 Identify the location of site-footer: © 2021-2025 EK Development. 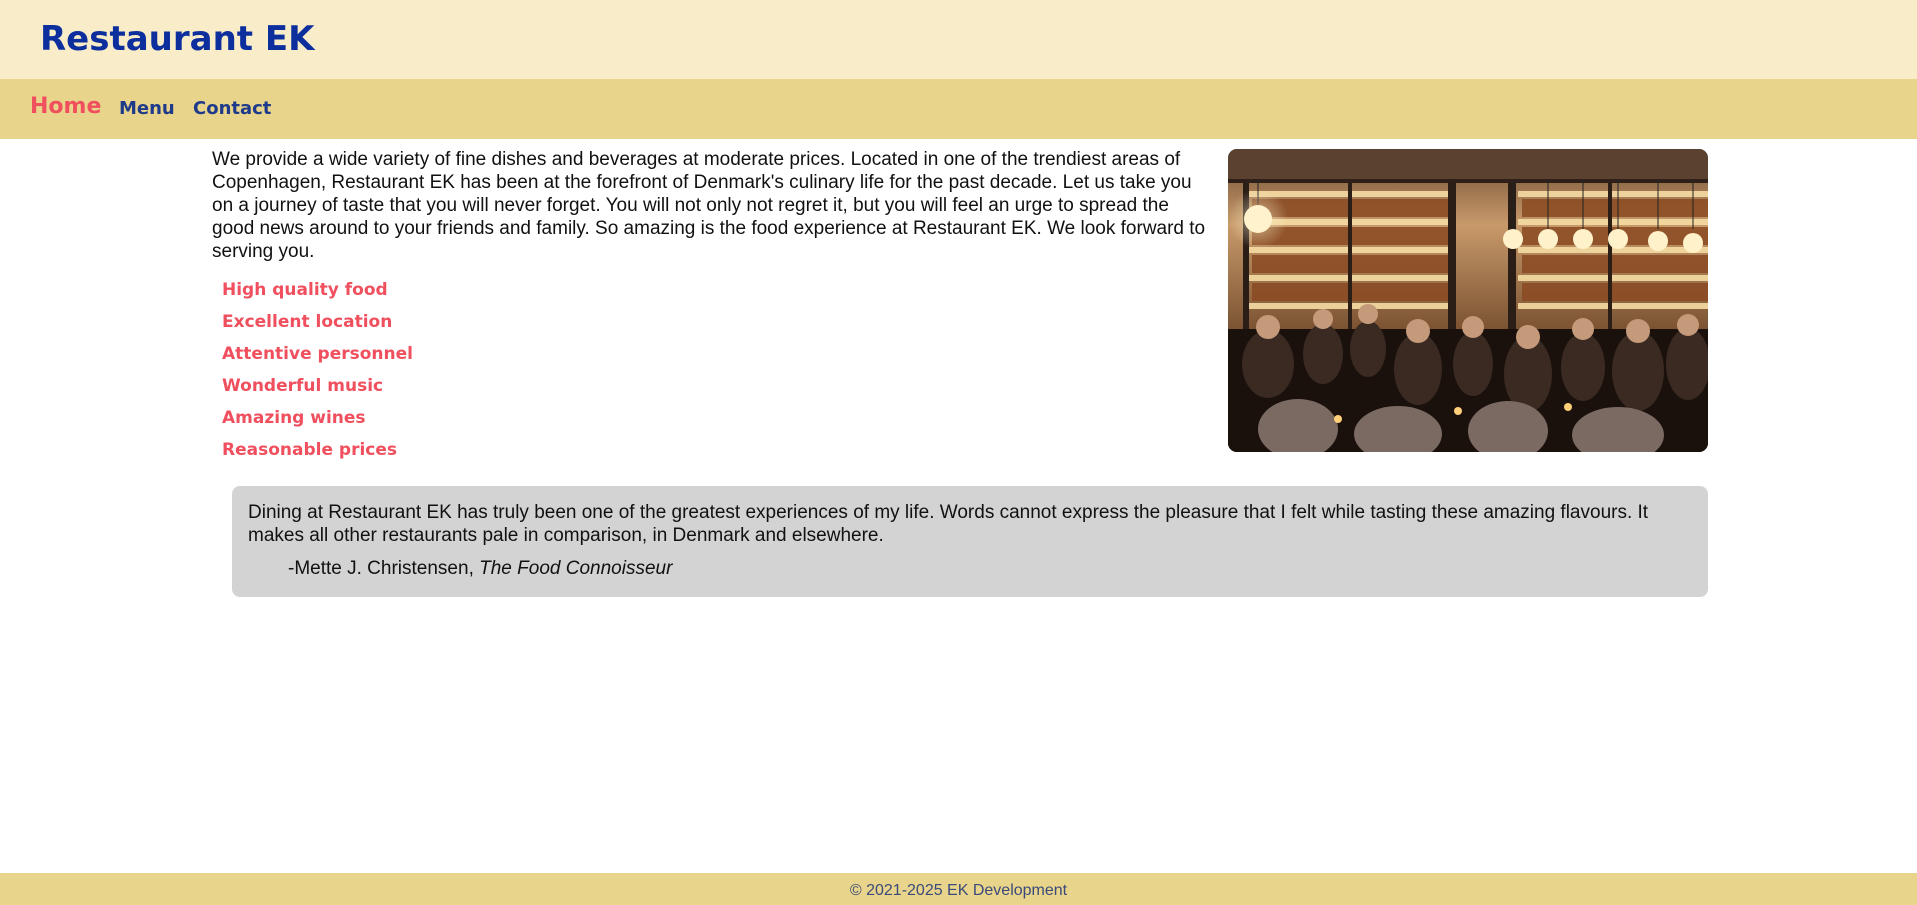
(958, 889).